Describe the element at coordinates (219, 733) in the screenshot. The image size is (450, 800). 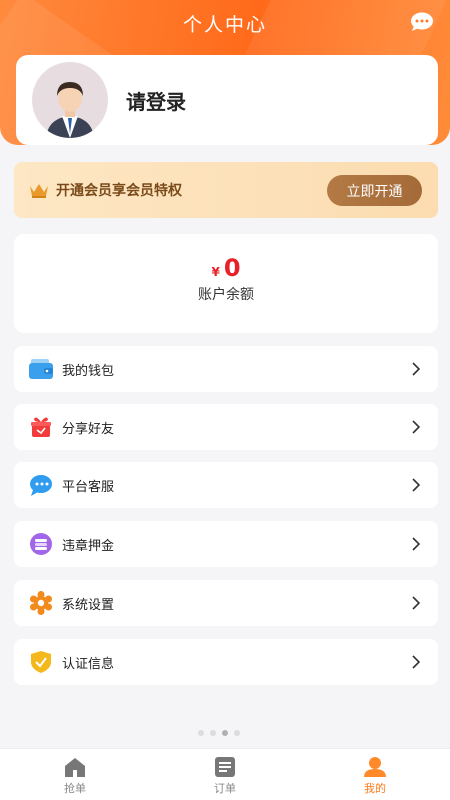
I see `page-indicator` at that location.